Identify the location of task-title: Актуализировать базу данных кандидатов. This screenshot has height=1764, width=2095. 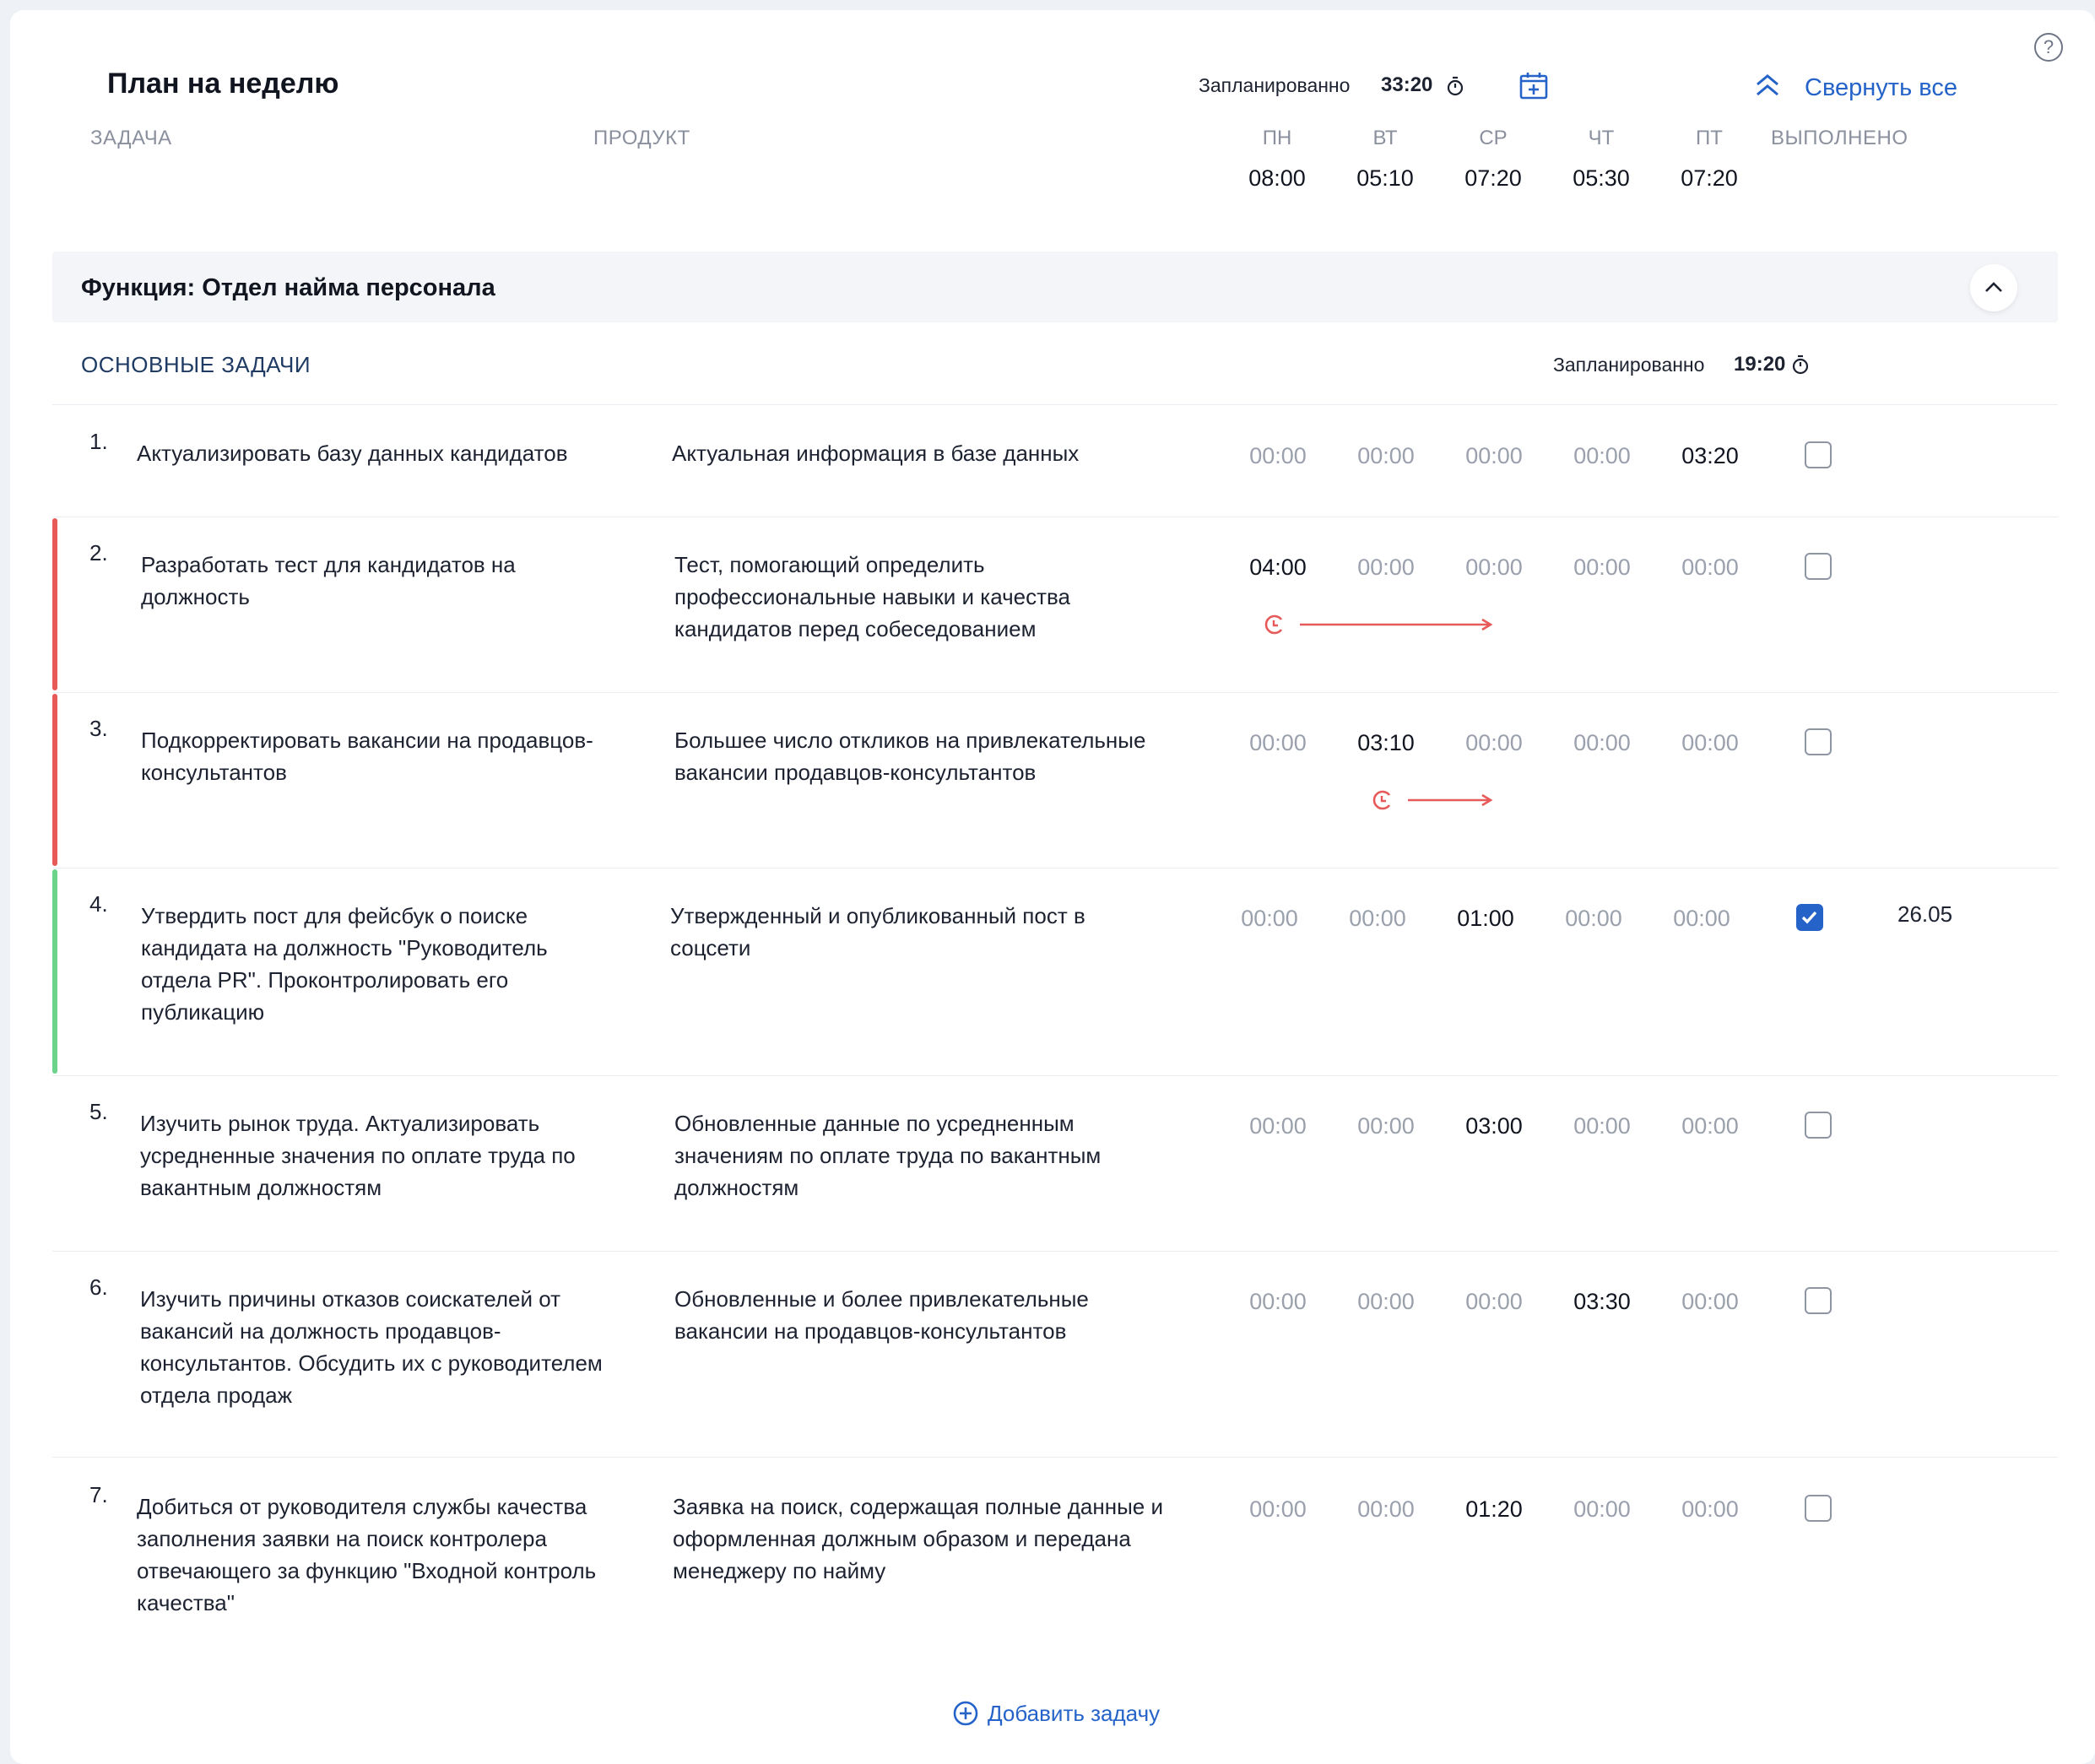
(373, 453).